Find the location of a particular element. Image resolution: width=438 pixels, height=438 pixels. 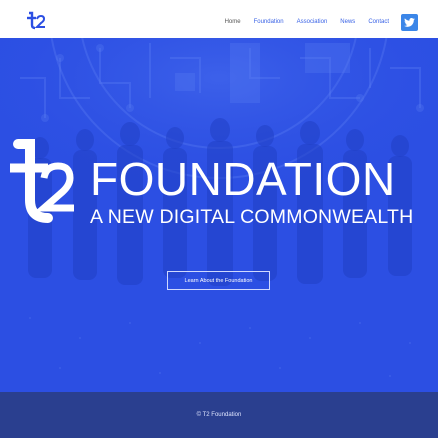

copyright-text: © T2 Foundation is located at coordinates (219, 415).